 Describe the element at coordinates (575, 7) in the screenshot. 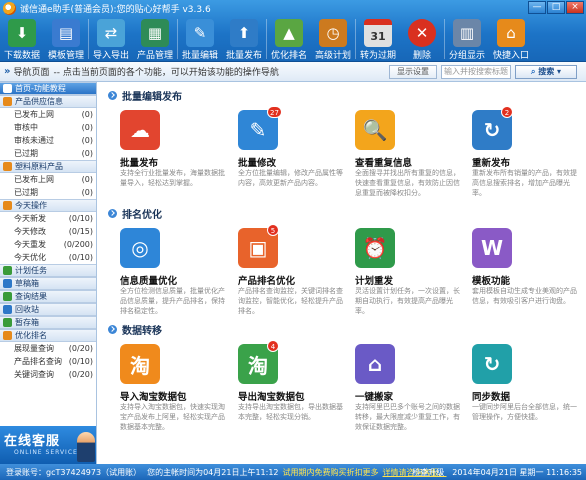

I see `close-button: ×` at that location.